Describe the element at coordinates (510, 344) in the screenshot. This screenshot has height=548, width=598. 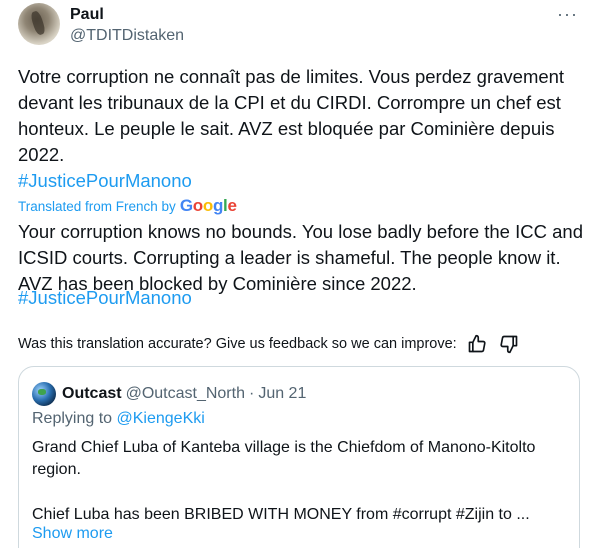
I see `thumbs-down-icon` at that location.